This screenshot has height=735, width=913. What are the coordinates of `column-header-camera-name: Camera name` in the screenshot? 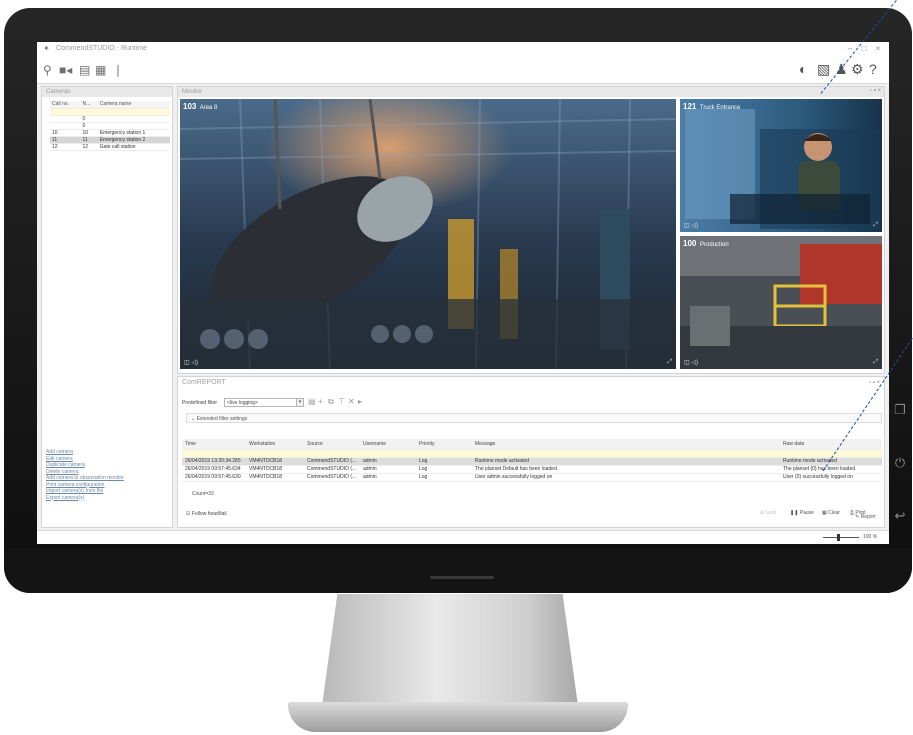 It's located at (133, 105).